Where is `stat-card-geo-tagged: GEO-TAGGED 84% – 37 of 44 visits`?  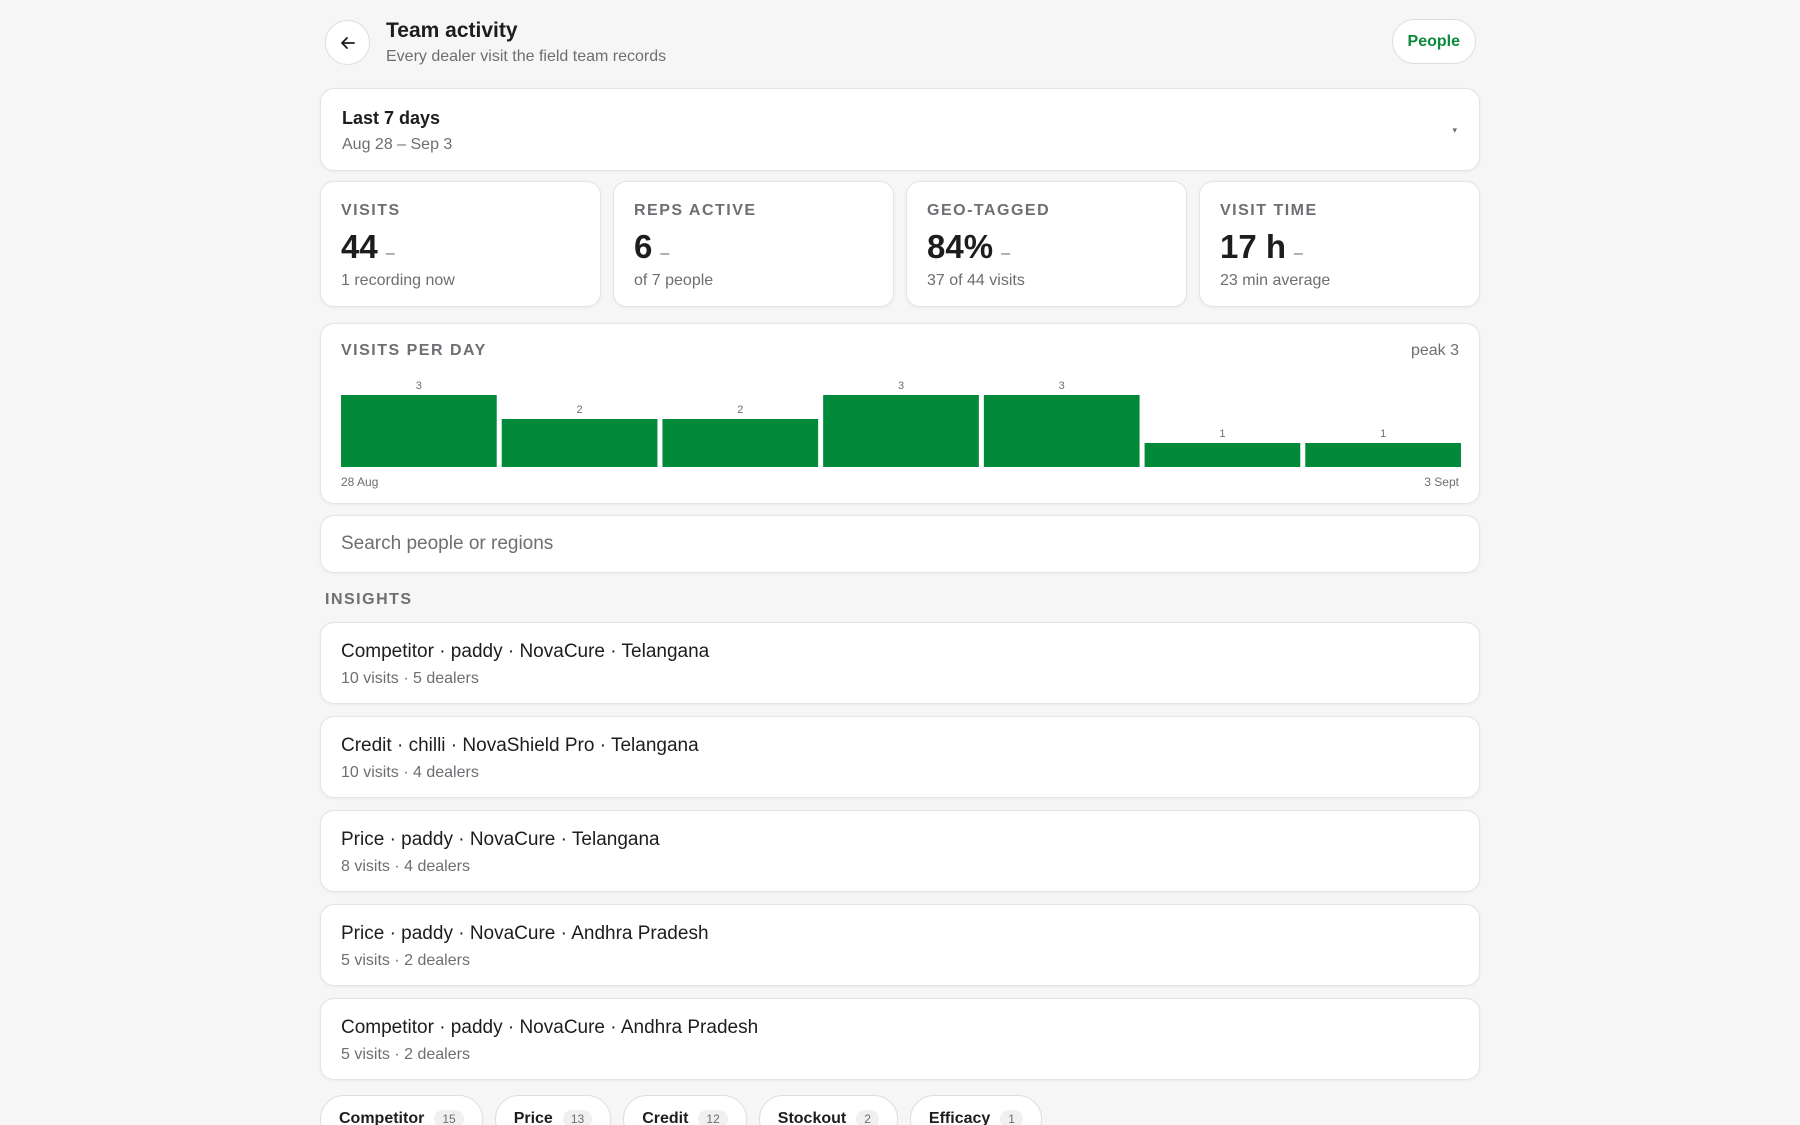
stat-card-geo-tagged: GEO-TAGGED 84% – 37 of 44 visits is located at coordinates (1046, 244).